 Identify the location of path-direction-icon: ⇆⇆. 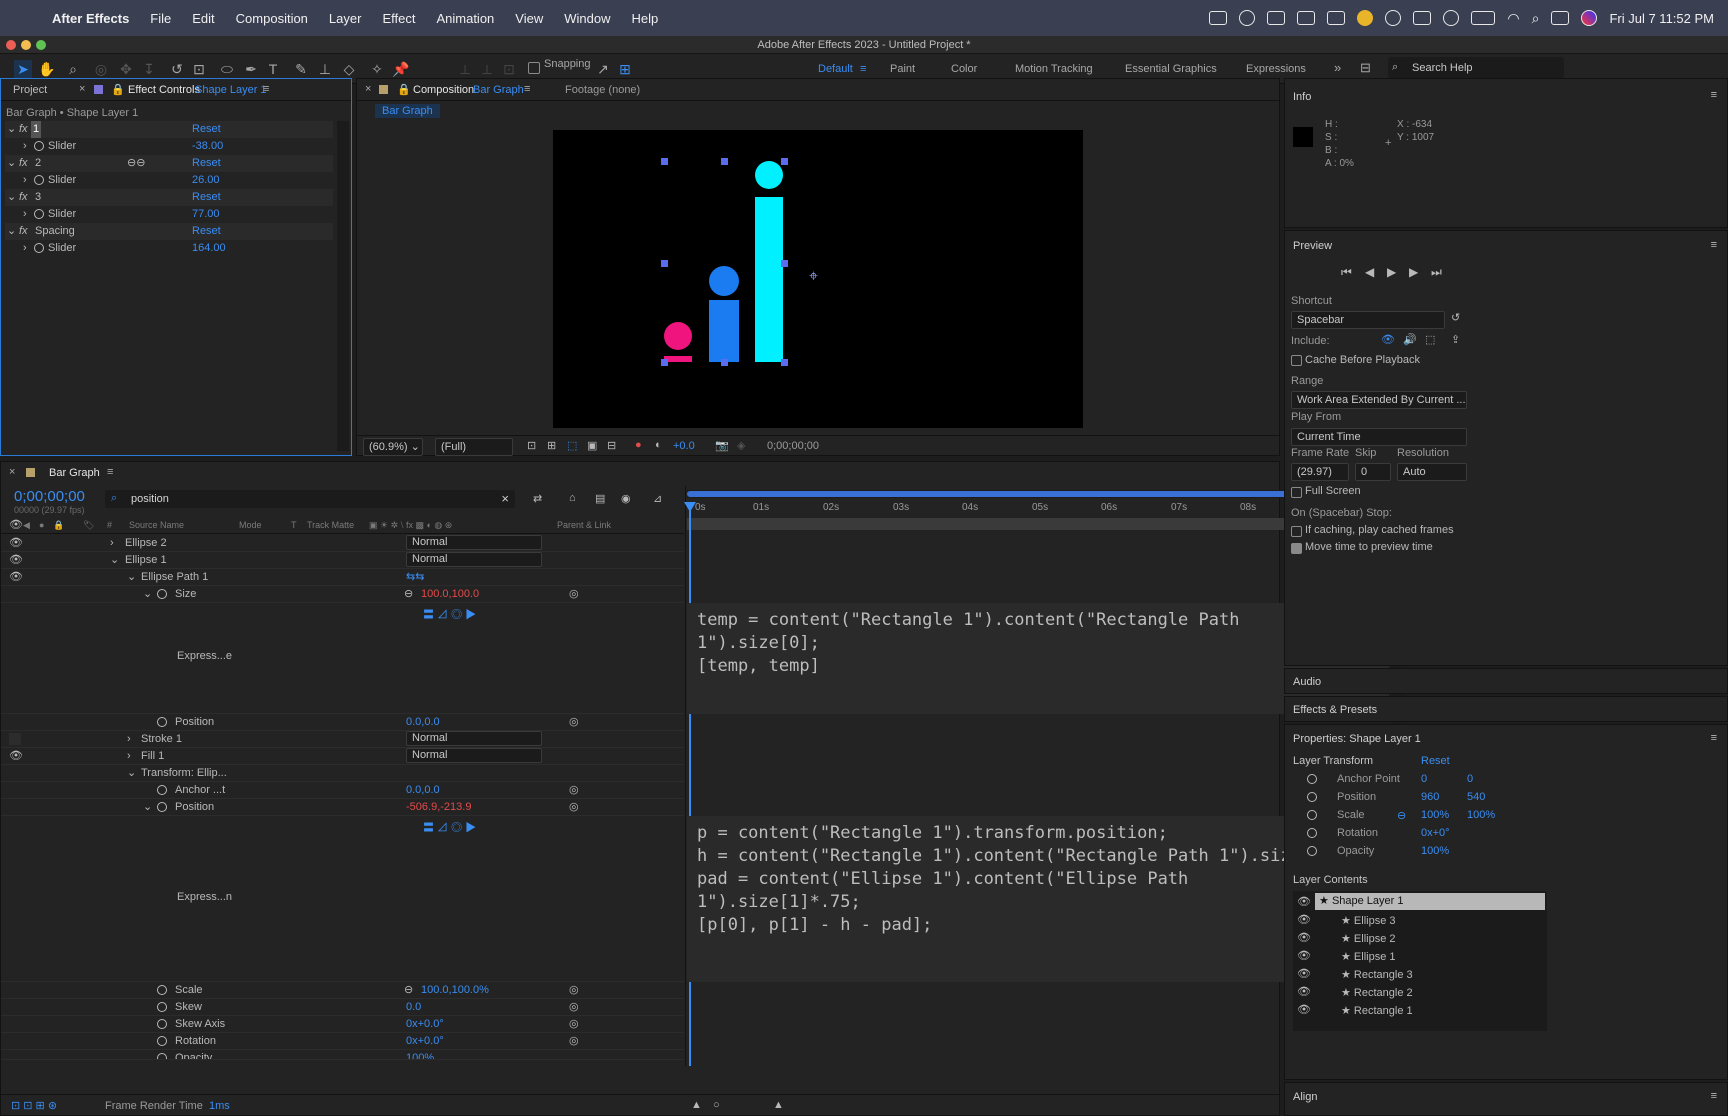
(415, 577).